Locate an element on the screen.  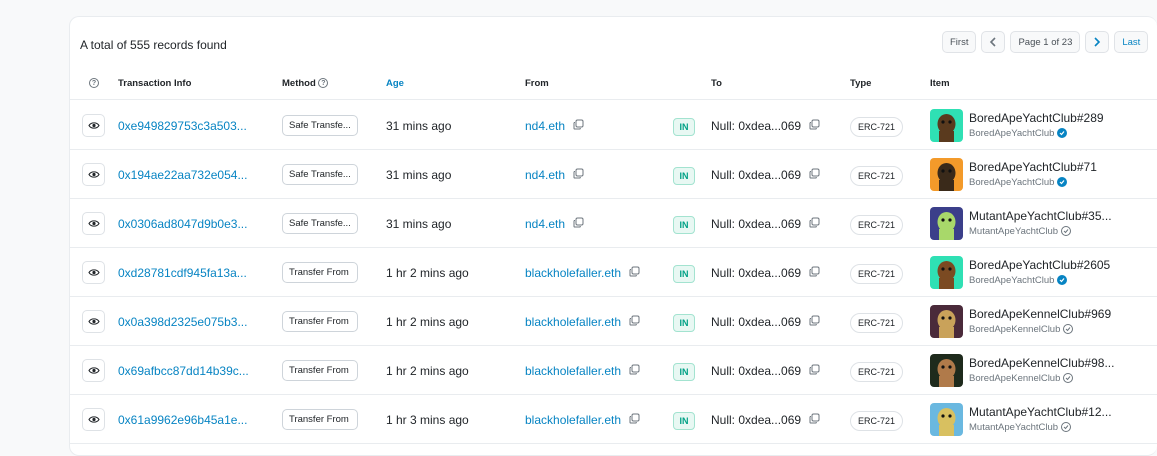
item-info: BoredApeYachtClub#2605 BoredApeYachtClub is located at coordinates (1039, 273).